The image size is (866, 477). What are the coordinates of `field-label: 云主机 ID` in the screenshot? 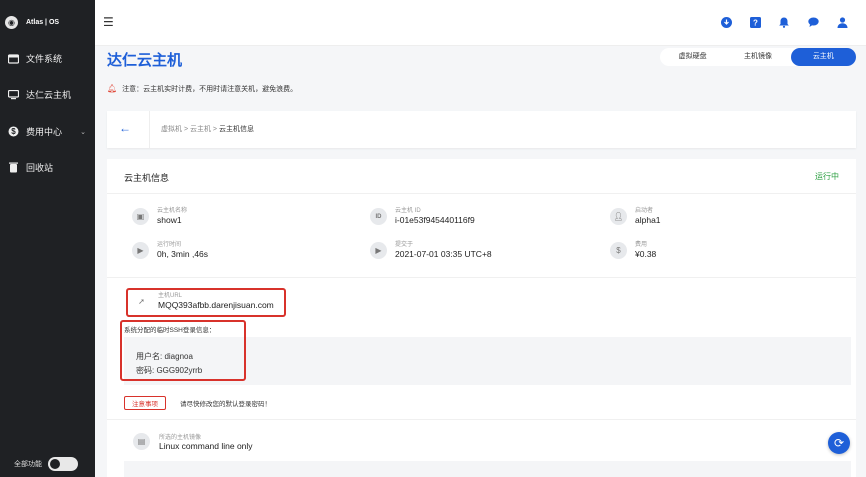 It's located at (408, 211).